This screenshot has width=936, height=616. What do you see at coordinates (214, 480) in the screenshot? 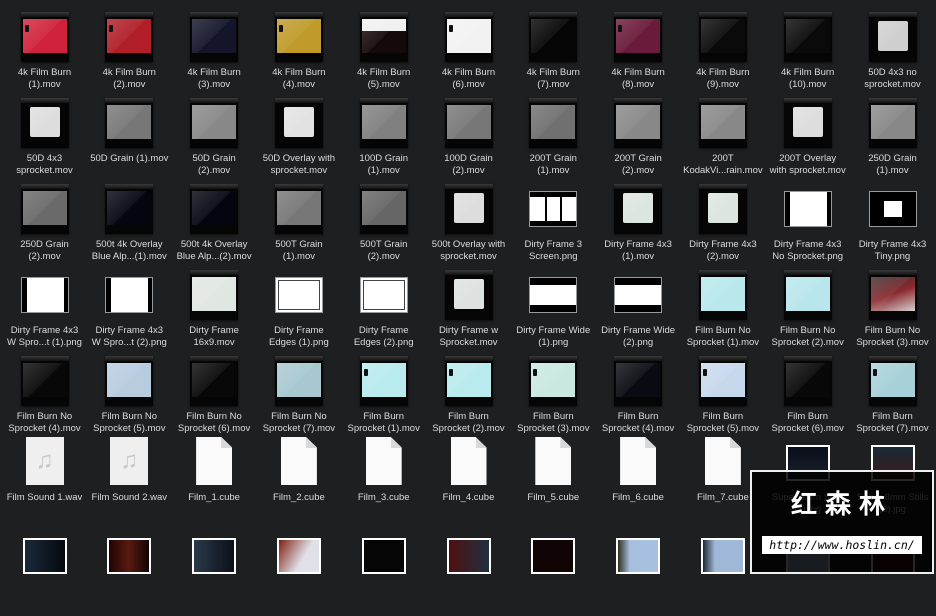
I see `file-item: Film_1.cube` at bounding box center [214, 480].